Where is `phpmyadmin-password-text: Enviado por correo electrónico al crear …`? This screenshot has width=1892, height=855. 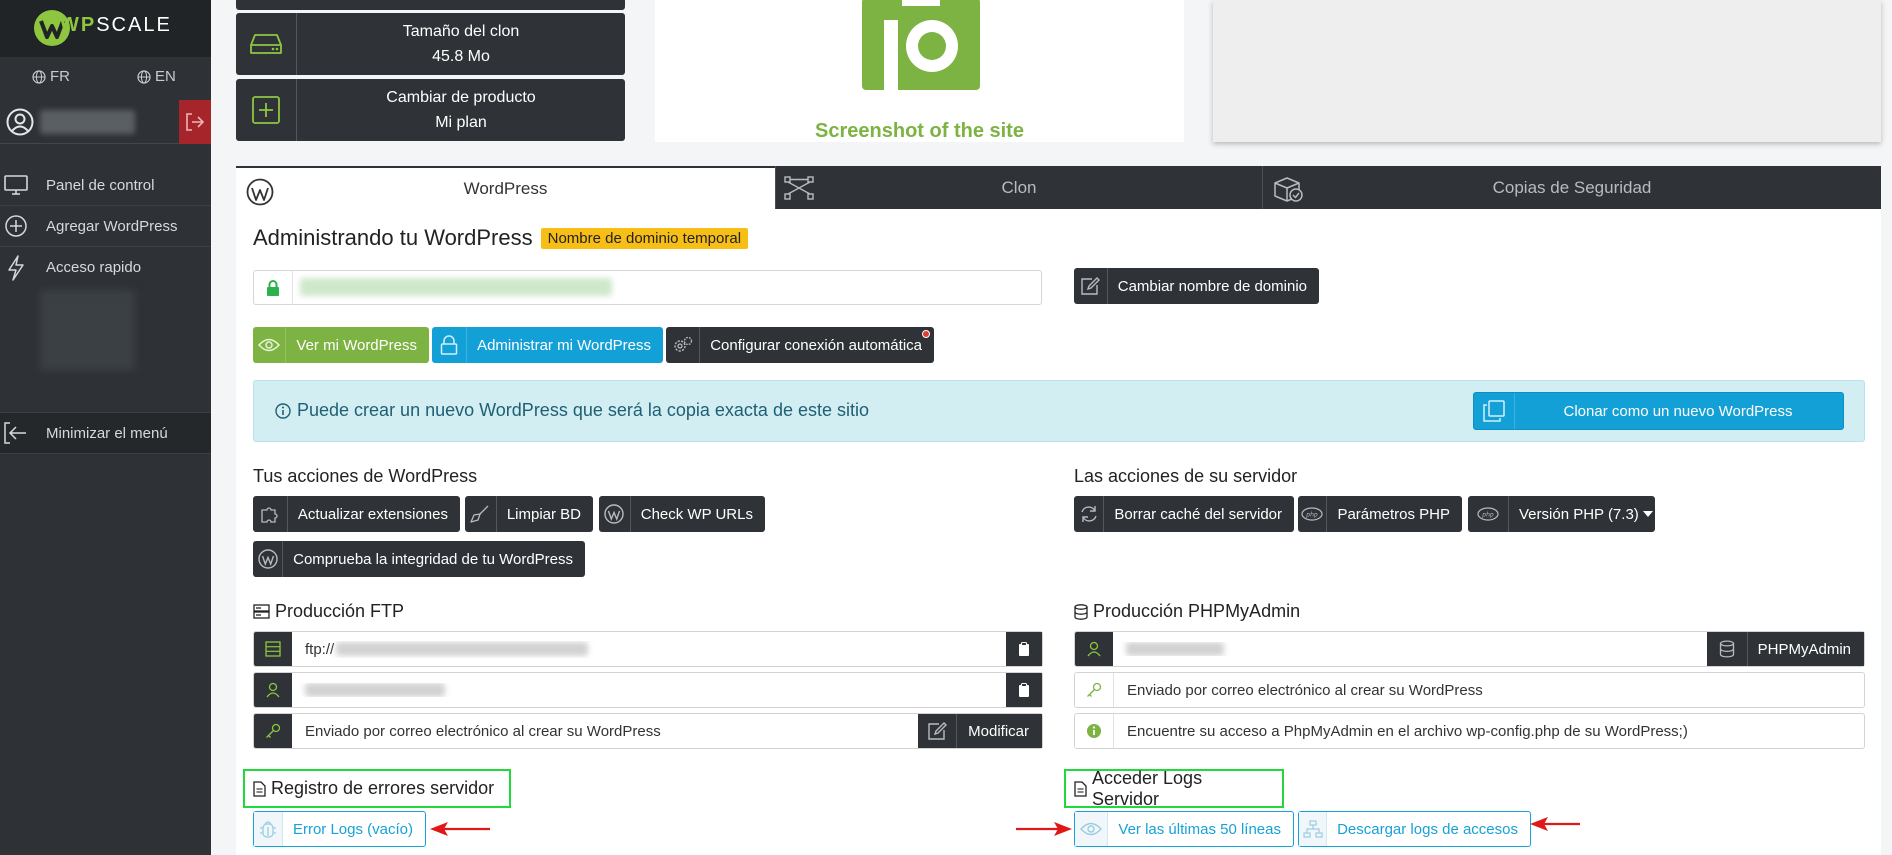
phpmyadmin-password-text: Enviado por correo electrónico al crear … is located at coordinates (1305, 690).